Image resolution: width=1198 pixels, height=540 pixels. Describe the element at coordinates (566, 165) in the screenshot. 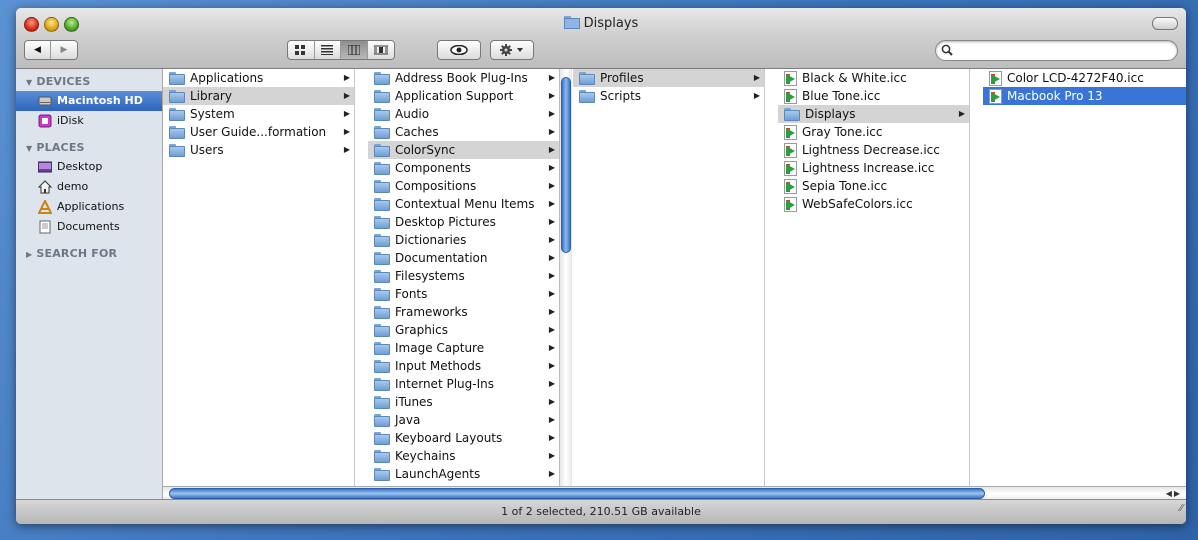

I see `column-2-scroll-thumb` at that location.